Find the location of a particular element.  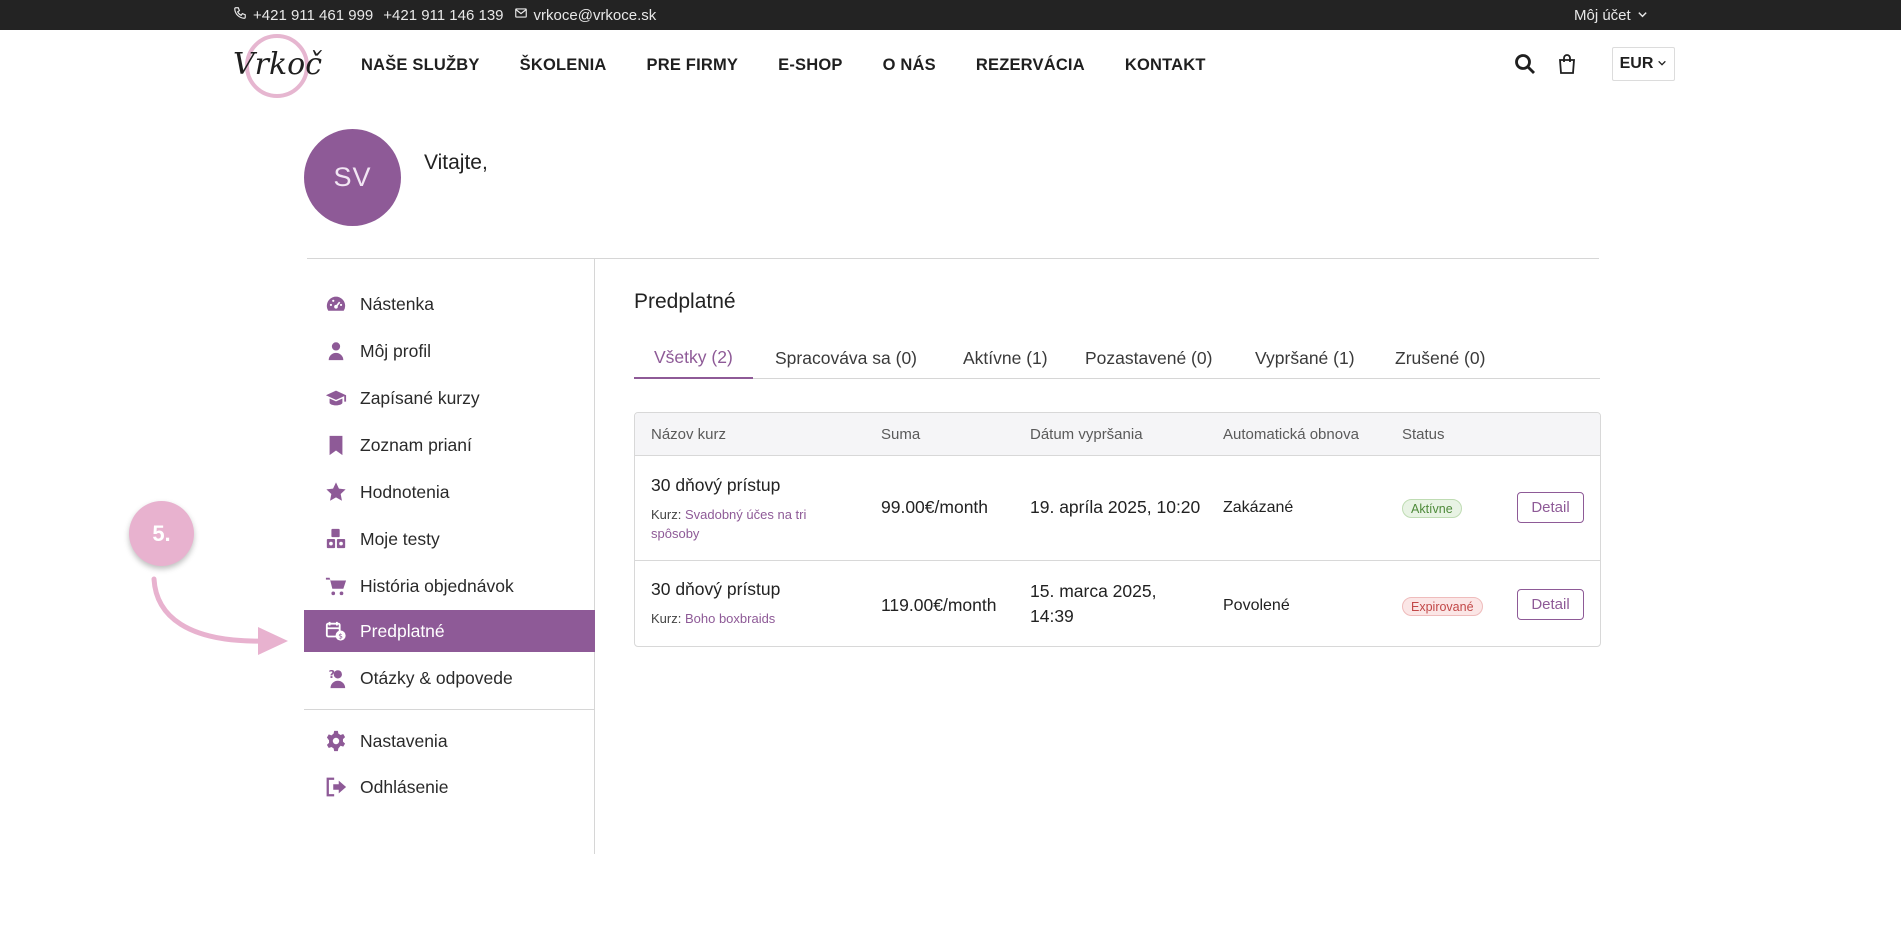

email-link: vrkoce@vrkoce.sk is located at coordinates (595, 15).